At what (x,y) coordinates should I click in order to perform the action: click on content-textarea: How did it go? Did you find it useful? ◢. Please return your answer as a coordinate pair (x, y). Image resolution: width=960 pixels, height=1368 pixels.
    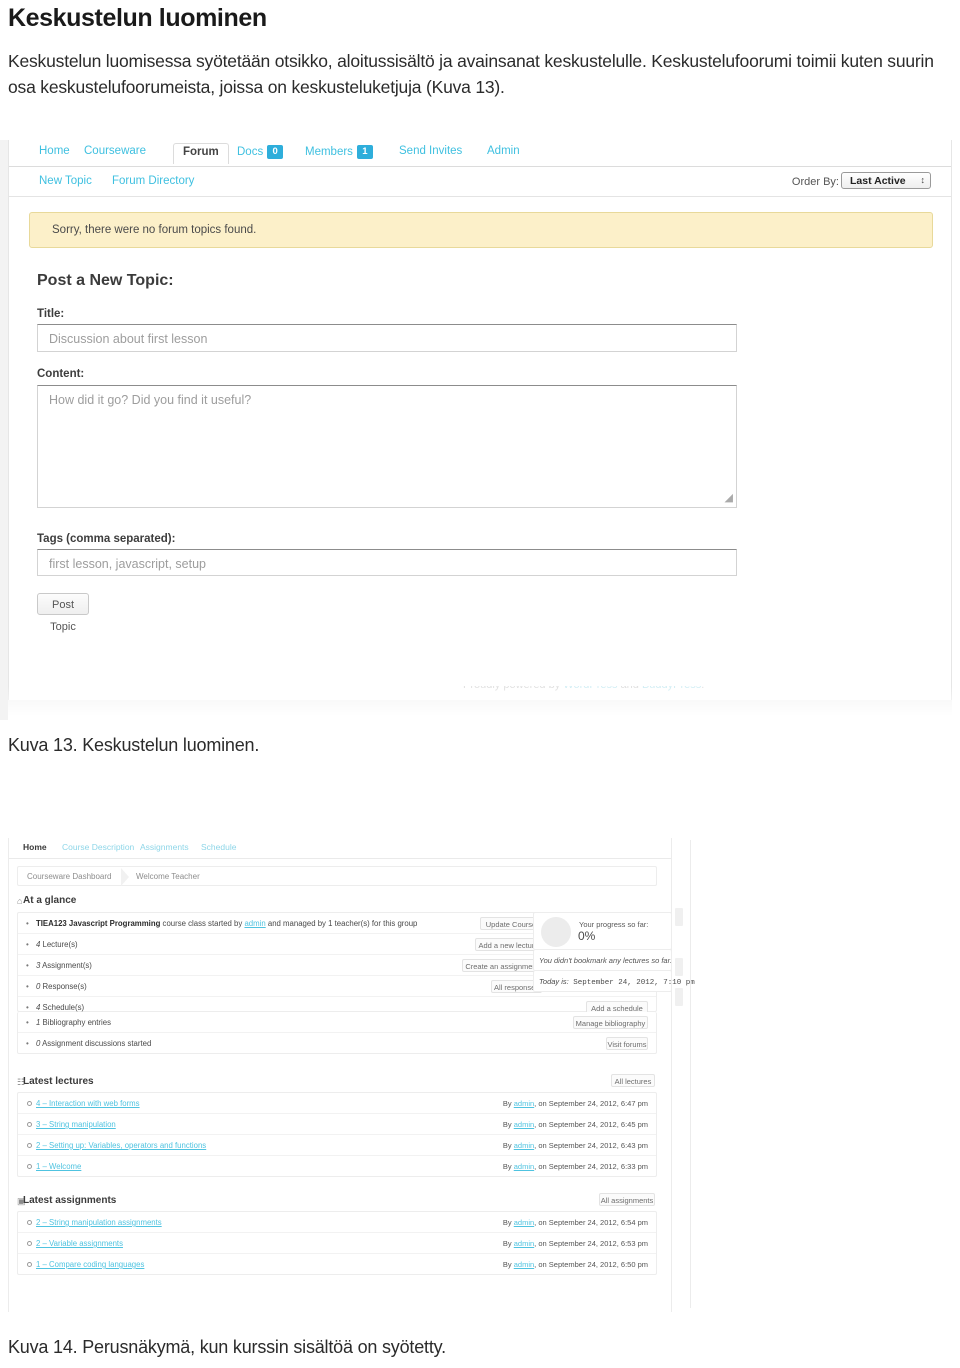
    Looking at the image, I should click on (387, 446).